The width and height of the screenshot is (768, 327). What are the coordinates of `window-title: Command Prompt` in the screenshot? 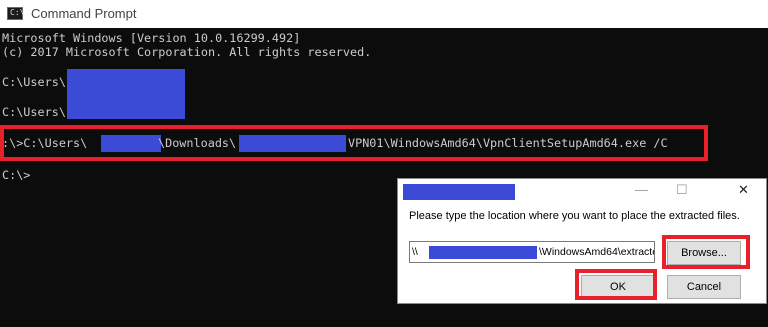 It's located at (84, 13).